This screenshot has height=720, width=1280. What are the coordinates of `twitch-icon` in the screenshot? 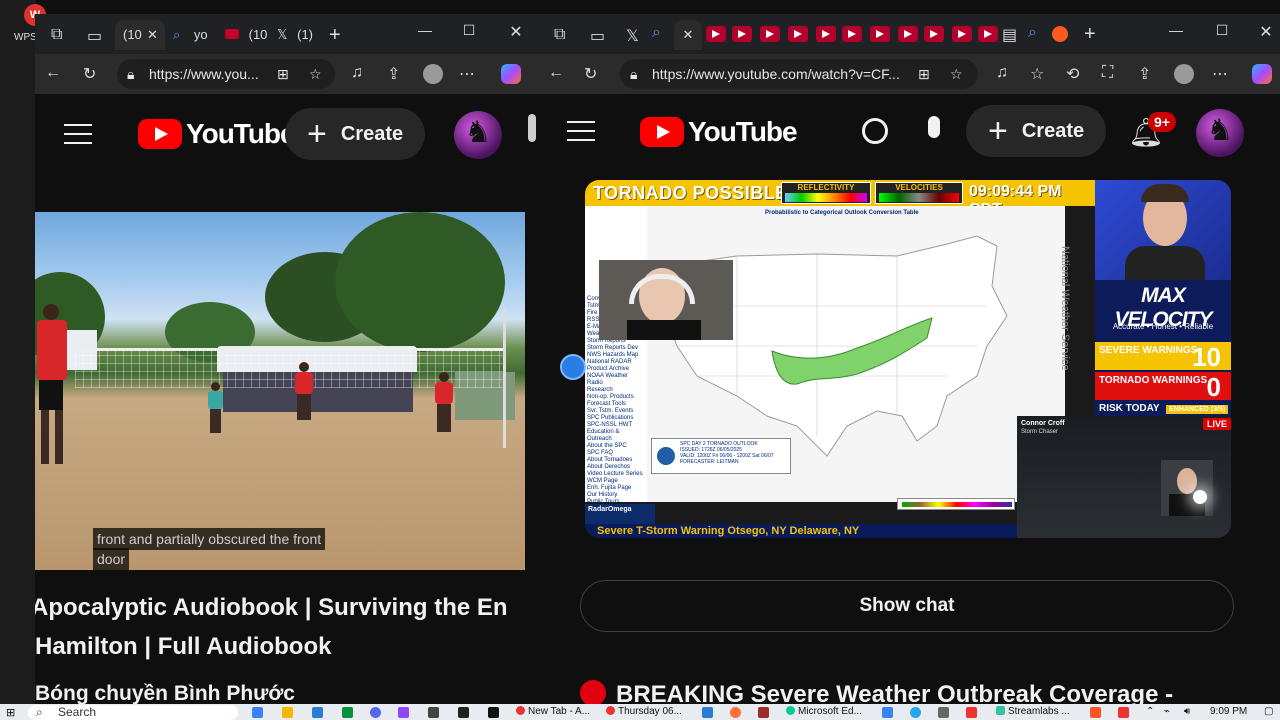 It's located at (403, 712).